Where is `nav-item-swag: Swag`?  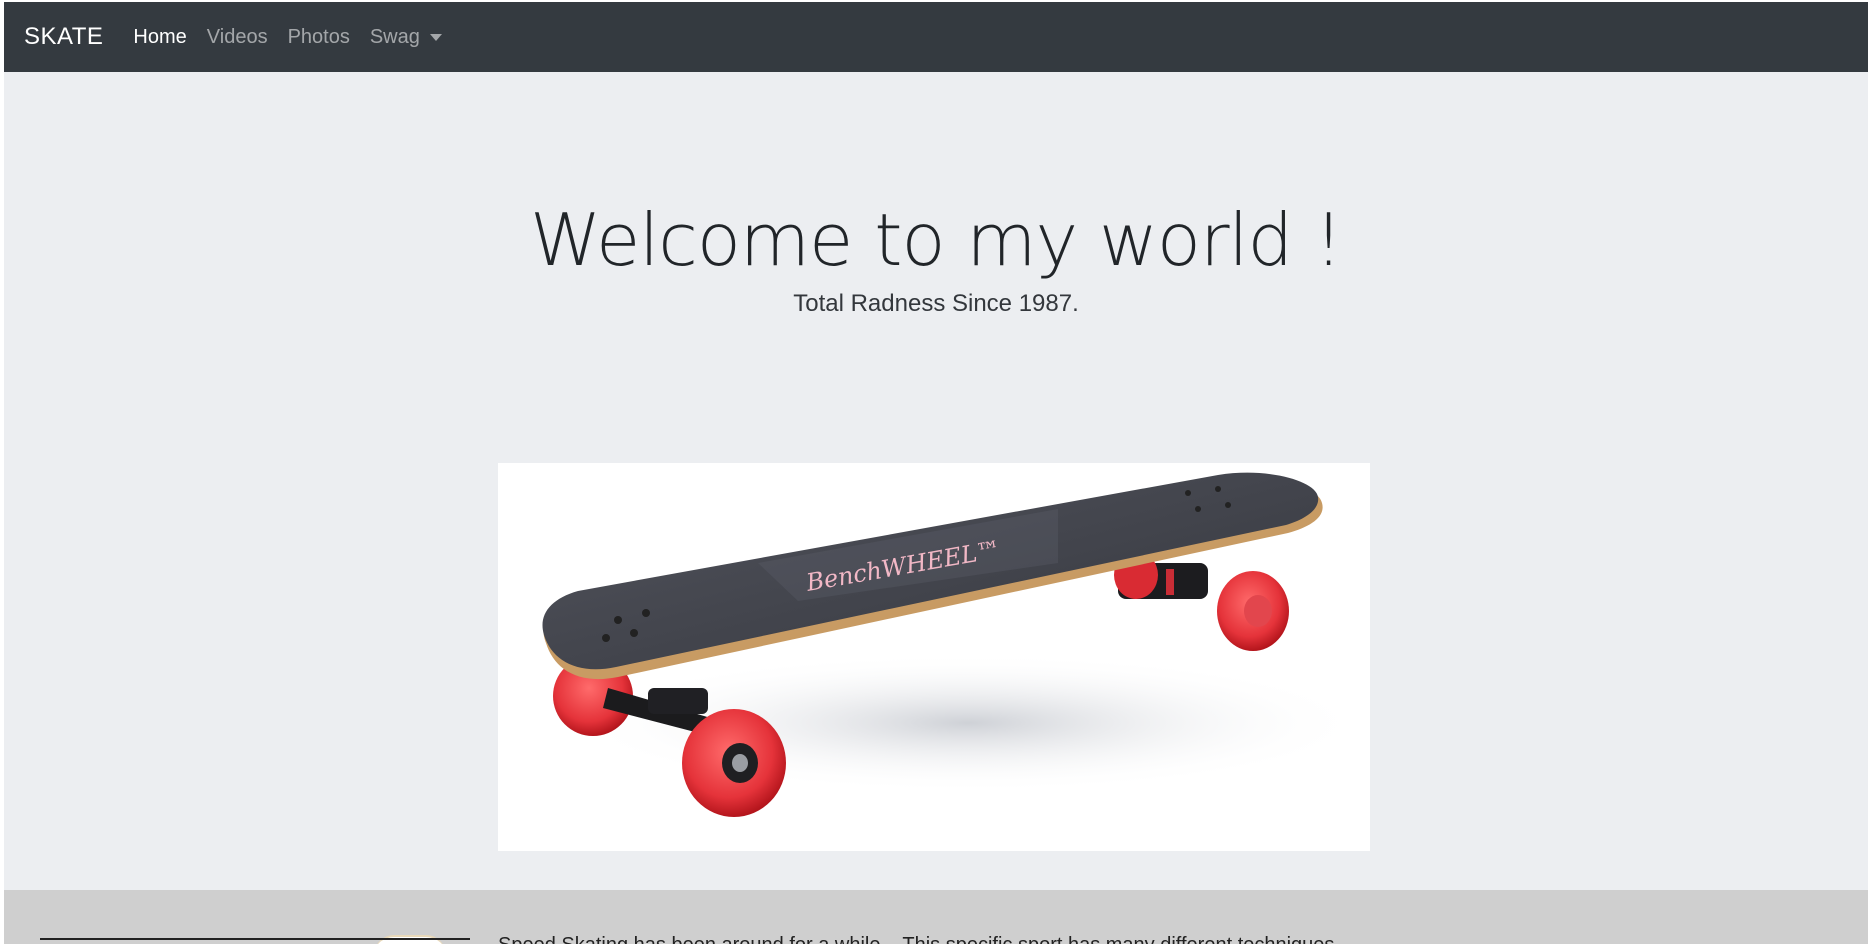 nav-item-swag: Swag is located at coordinates (406, 37).